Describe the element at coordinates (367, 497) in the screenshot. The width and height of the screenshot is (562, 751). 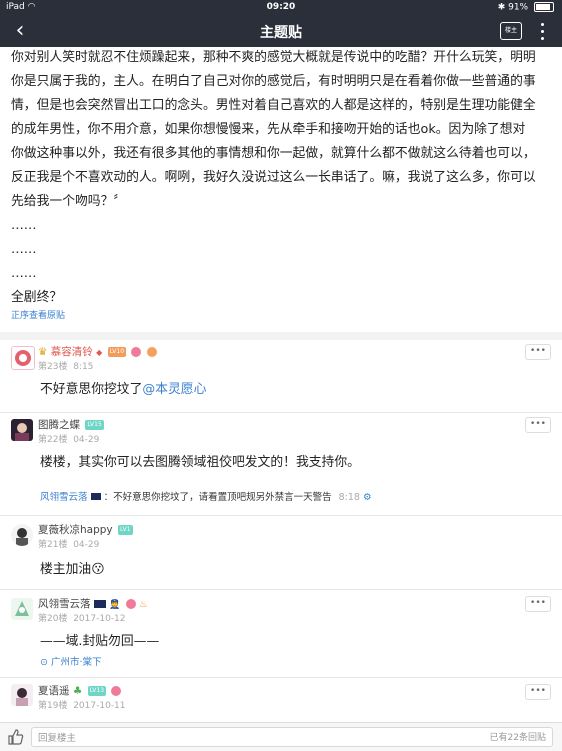
I see `settings-gear-icon: ⚙` at that location.